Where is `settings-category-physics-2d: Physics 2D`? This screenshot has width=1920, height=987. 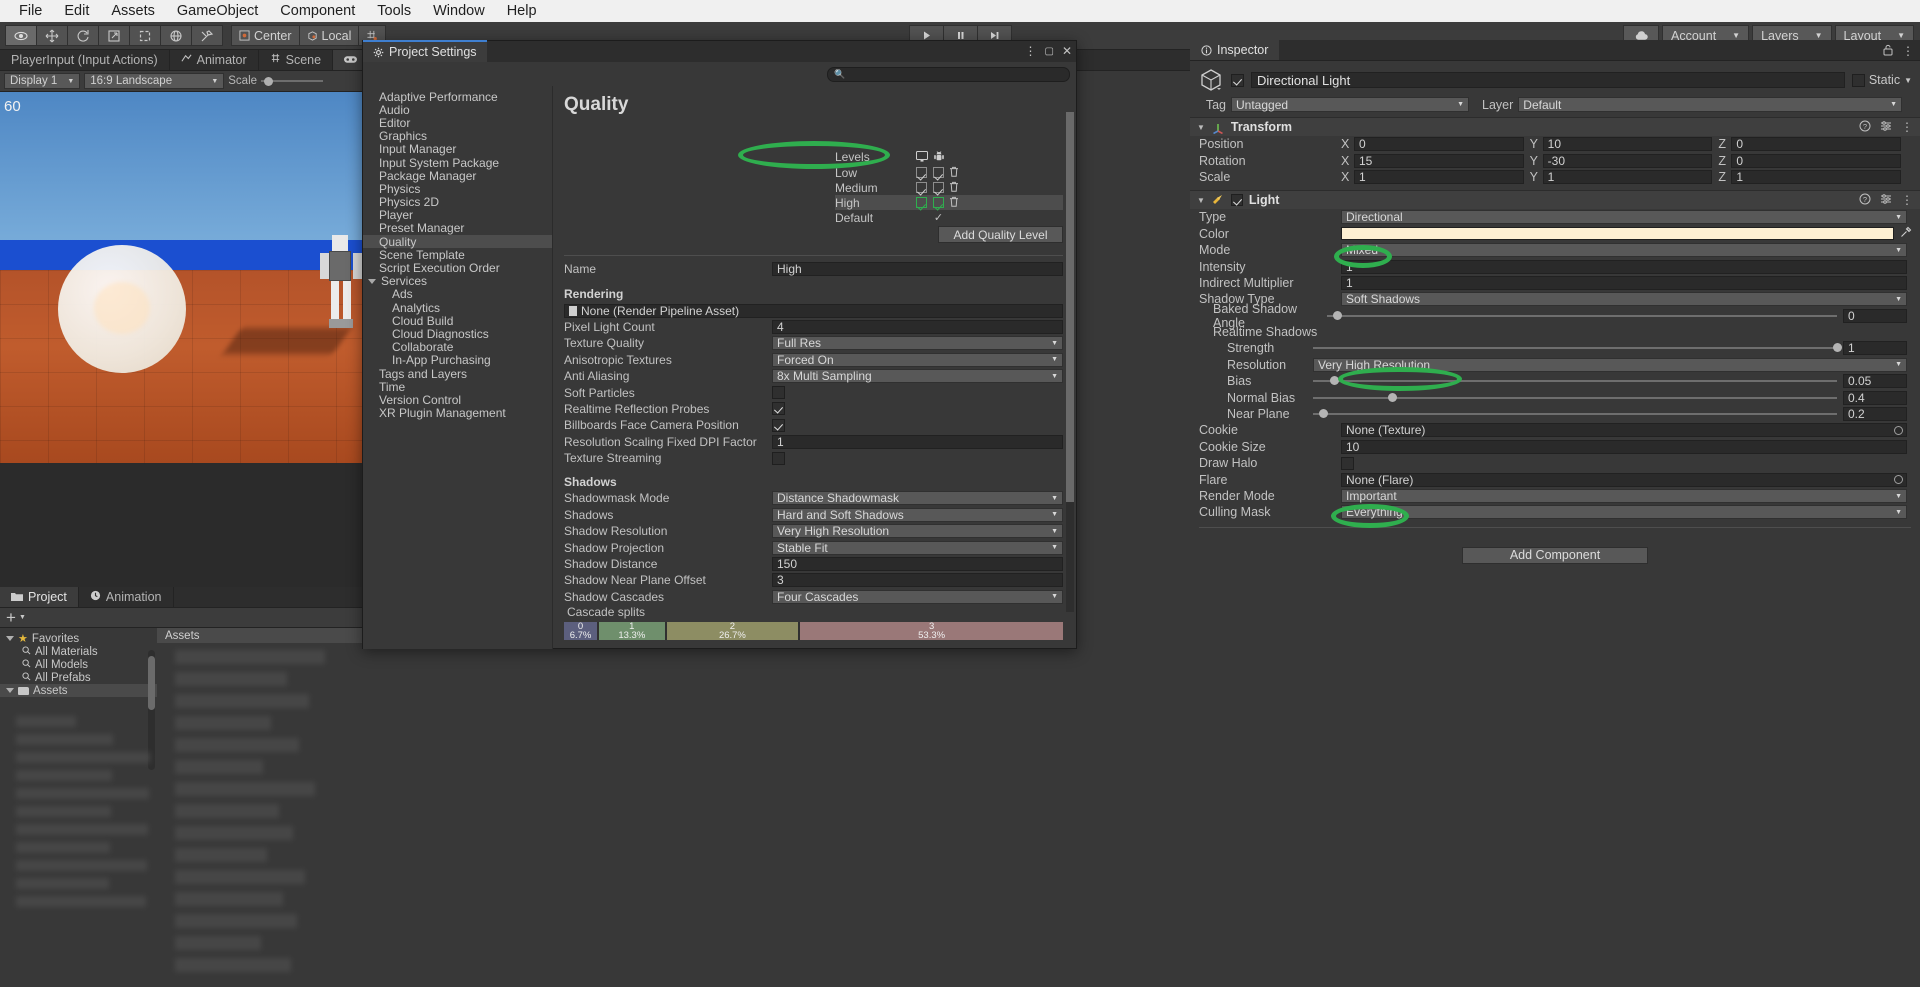 settings-category-physics-2d: Physics 2D is located at coordinates (457, 202).